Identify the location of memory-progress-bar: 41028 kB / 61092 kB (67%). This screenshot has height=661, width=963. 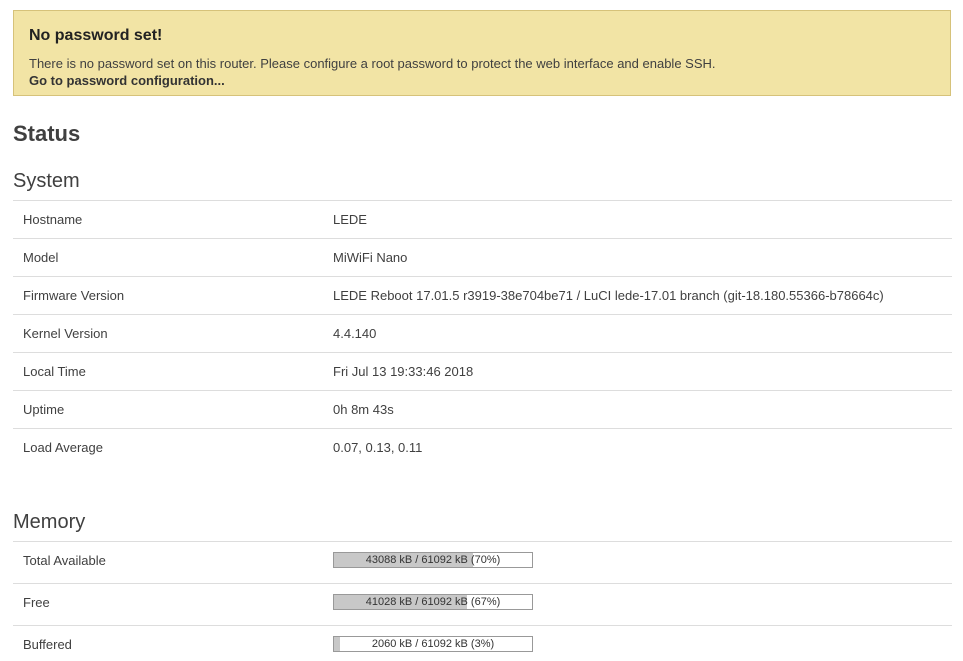
(433, 602).